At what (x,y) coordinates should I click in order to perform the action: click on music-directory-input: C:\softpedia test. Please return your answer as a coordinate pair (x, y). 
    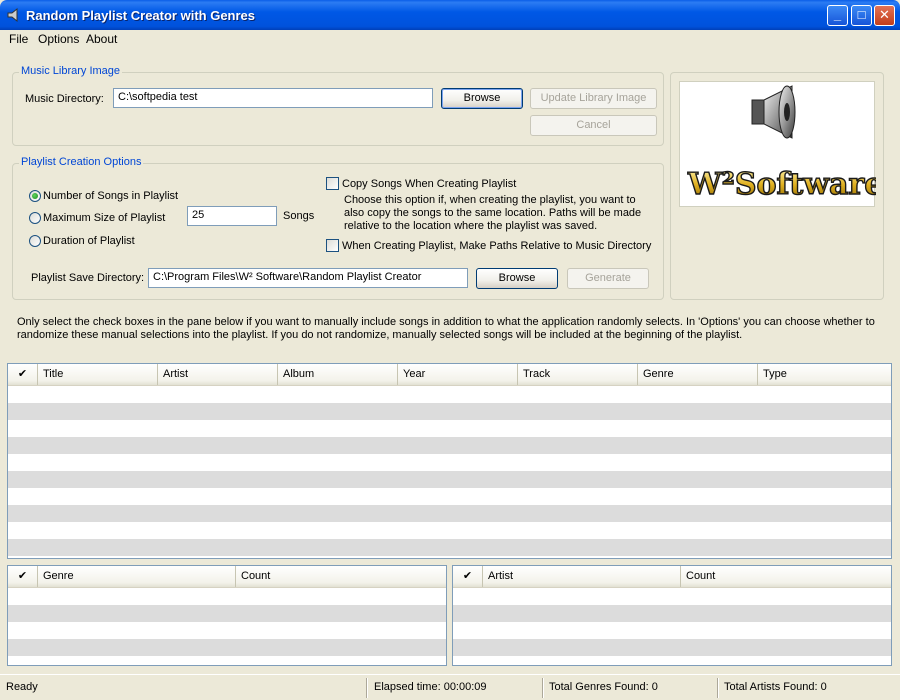
    Looking at the image, I should click on (273, 98).